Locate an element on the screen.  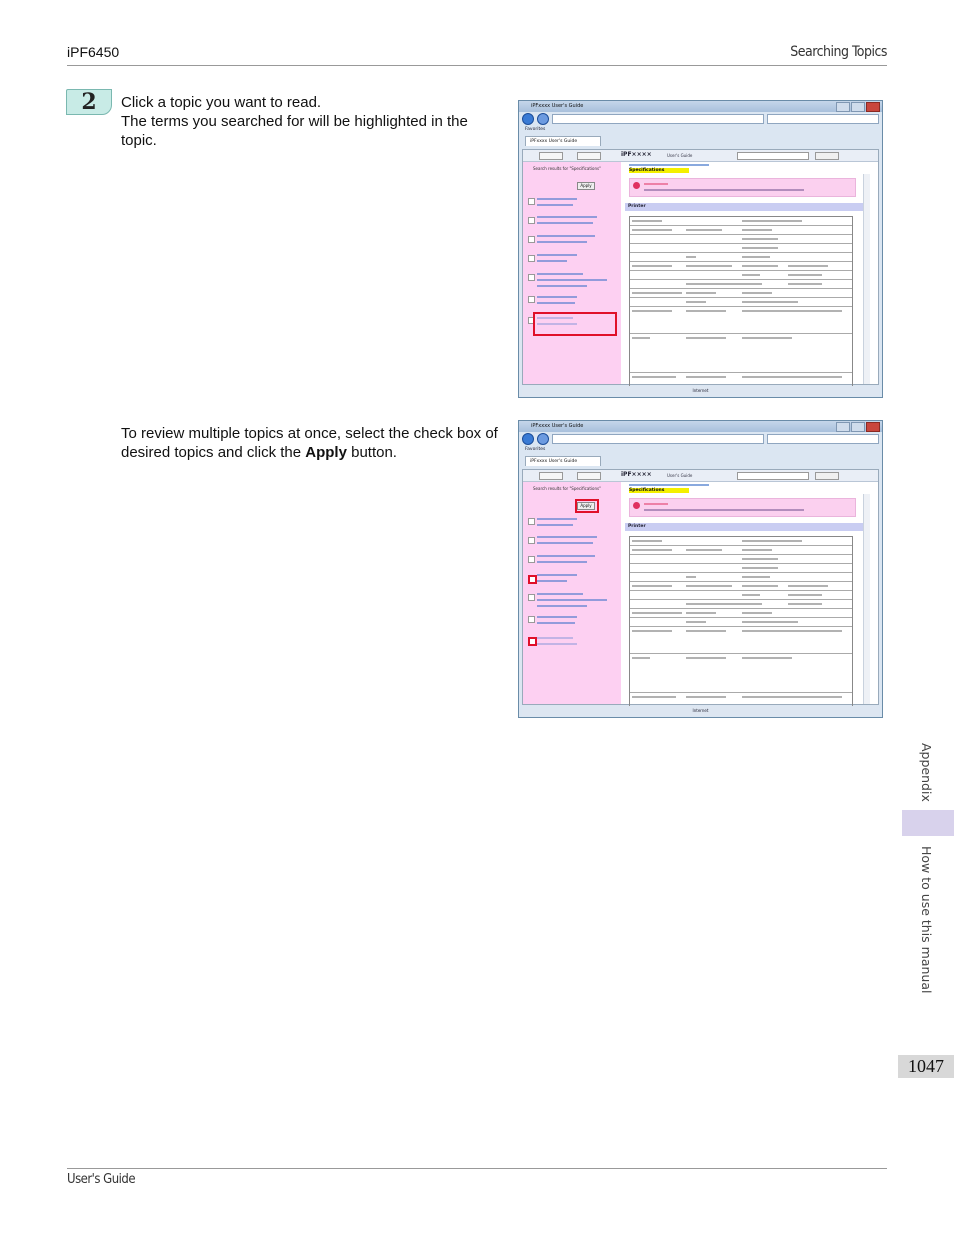
sidebar-section-label: Appendix is located at coordinates (926, 772).